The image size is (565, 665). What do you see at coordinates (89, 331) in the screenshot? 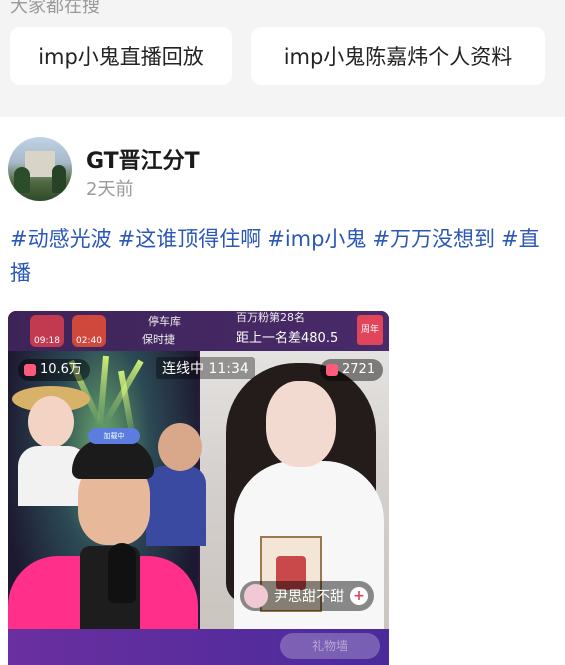
I see `gift-icon: 02:40` at bounding box center [89, 331].